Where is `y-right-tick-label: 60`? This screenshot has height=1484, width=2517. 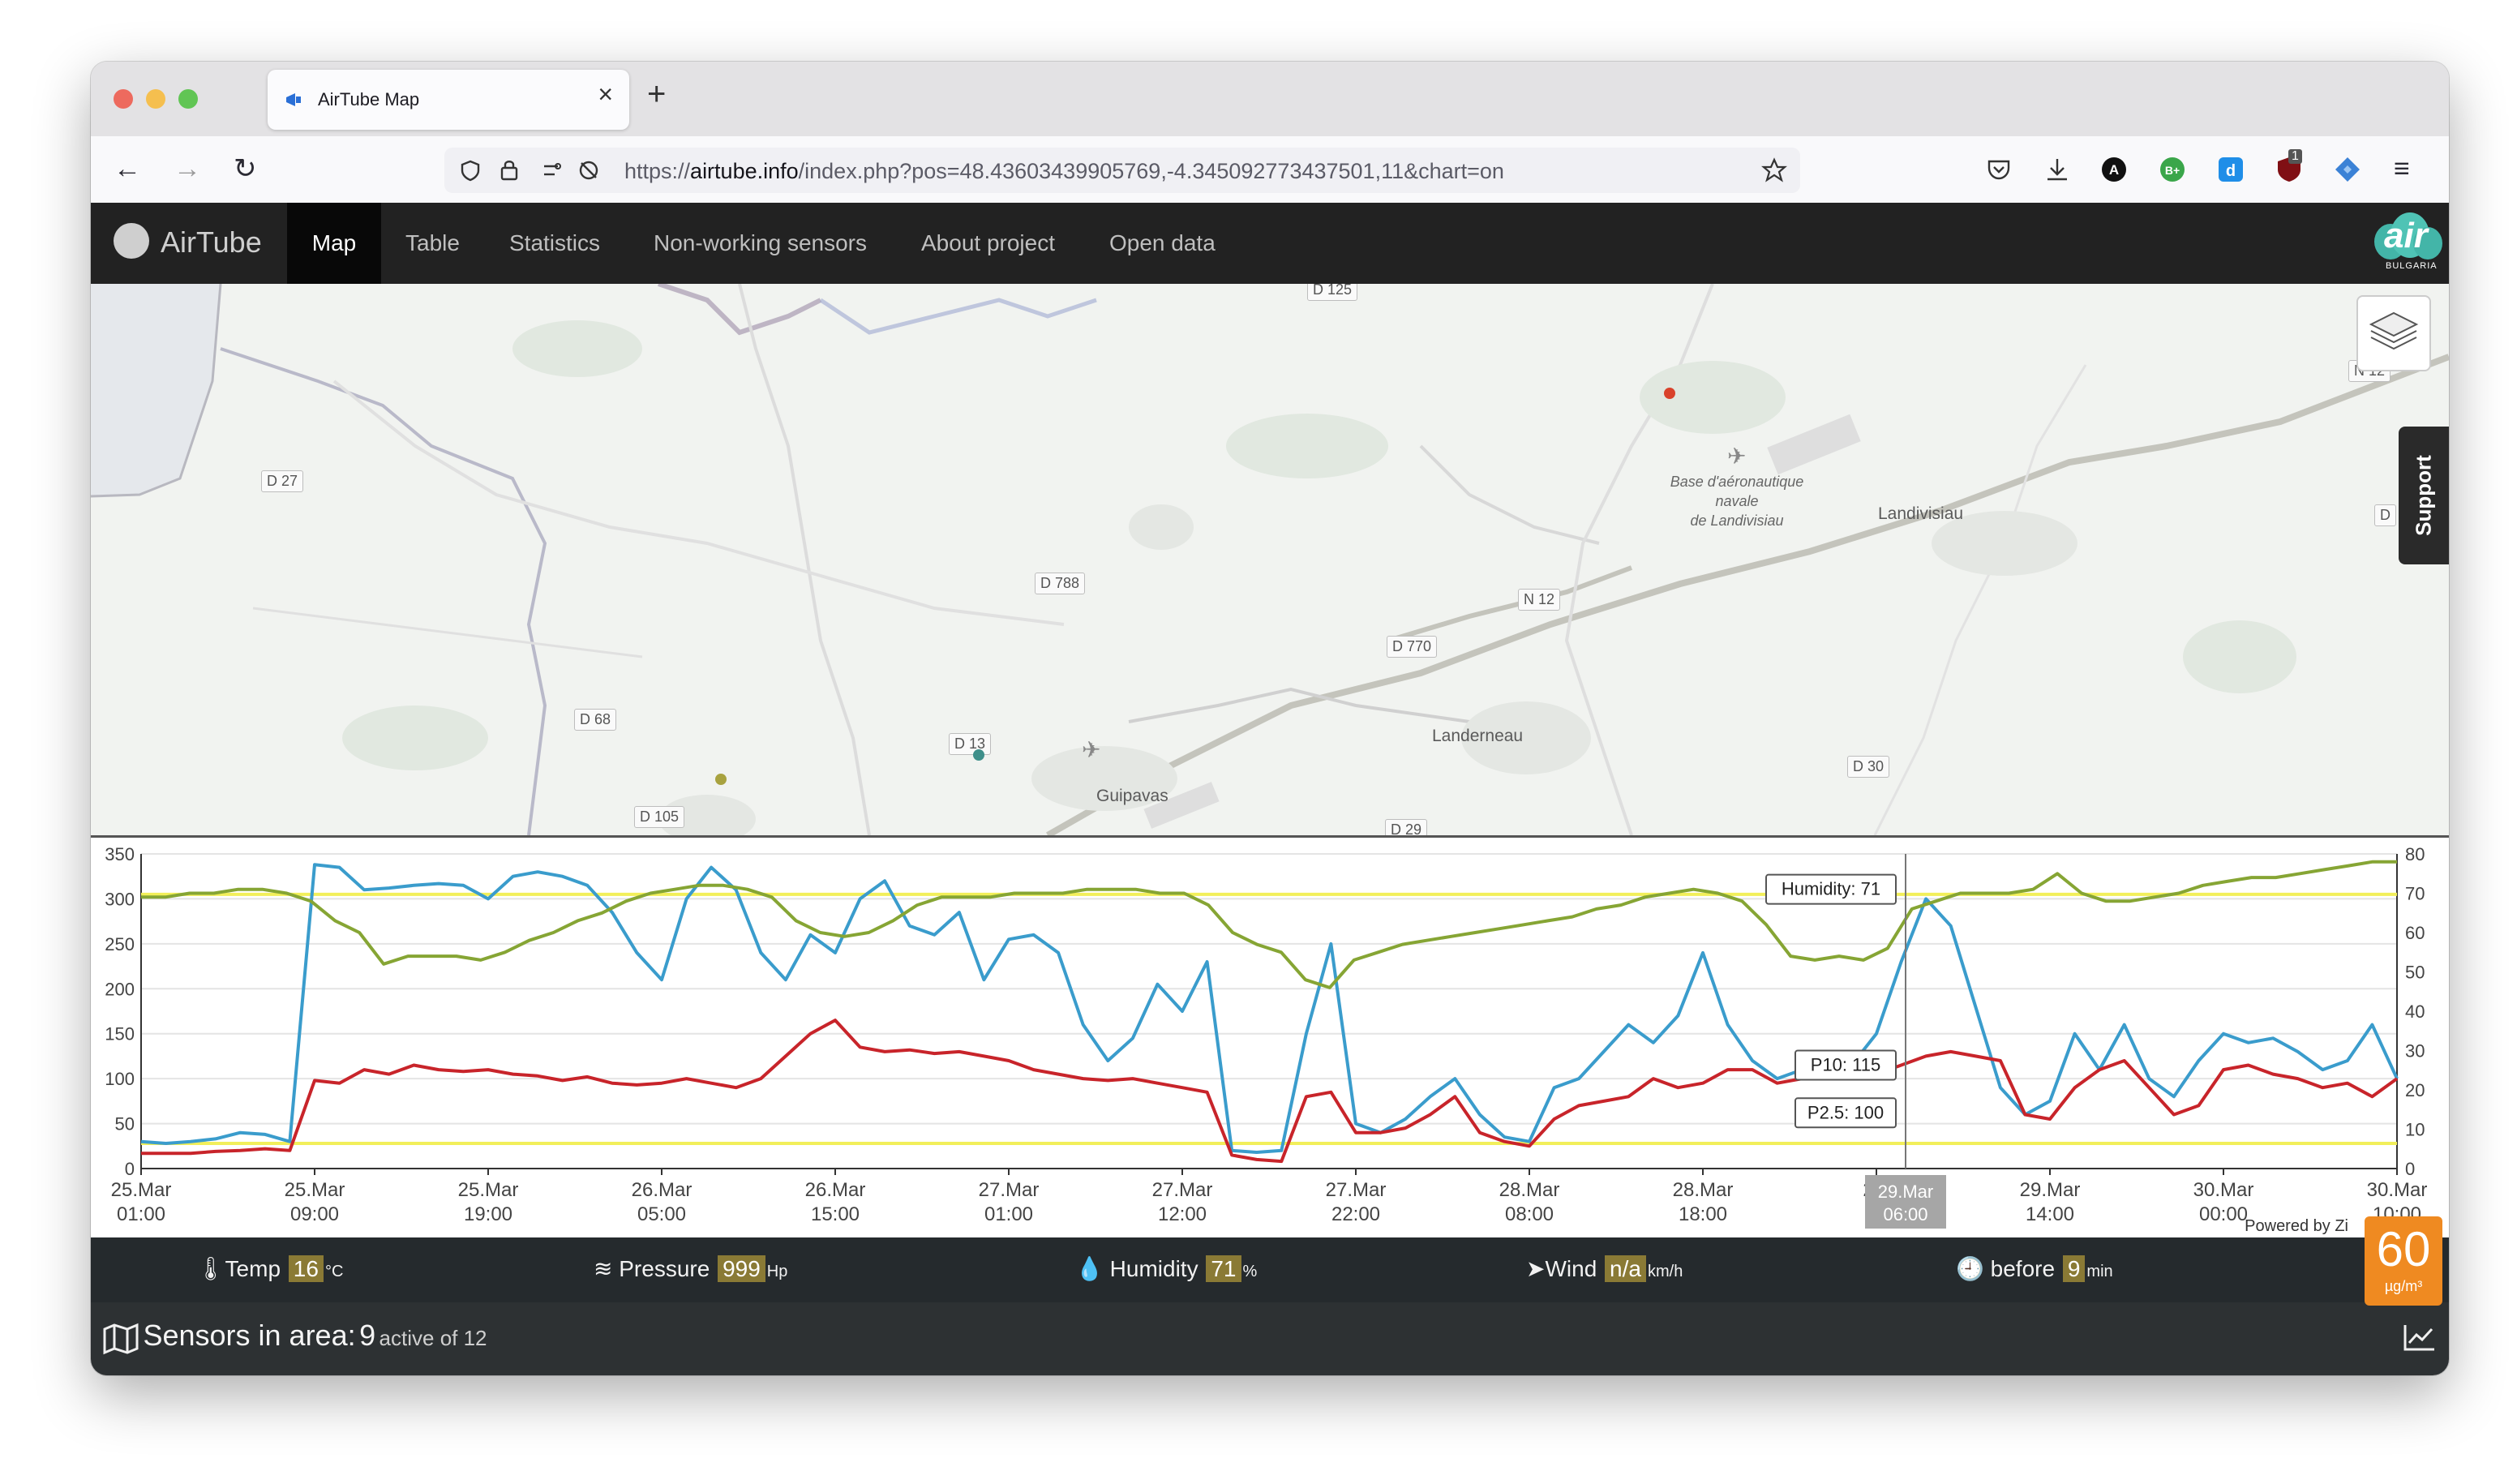
y-right-tick-label: 60 is located at coordinates (2415, 933).